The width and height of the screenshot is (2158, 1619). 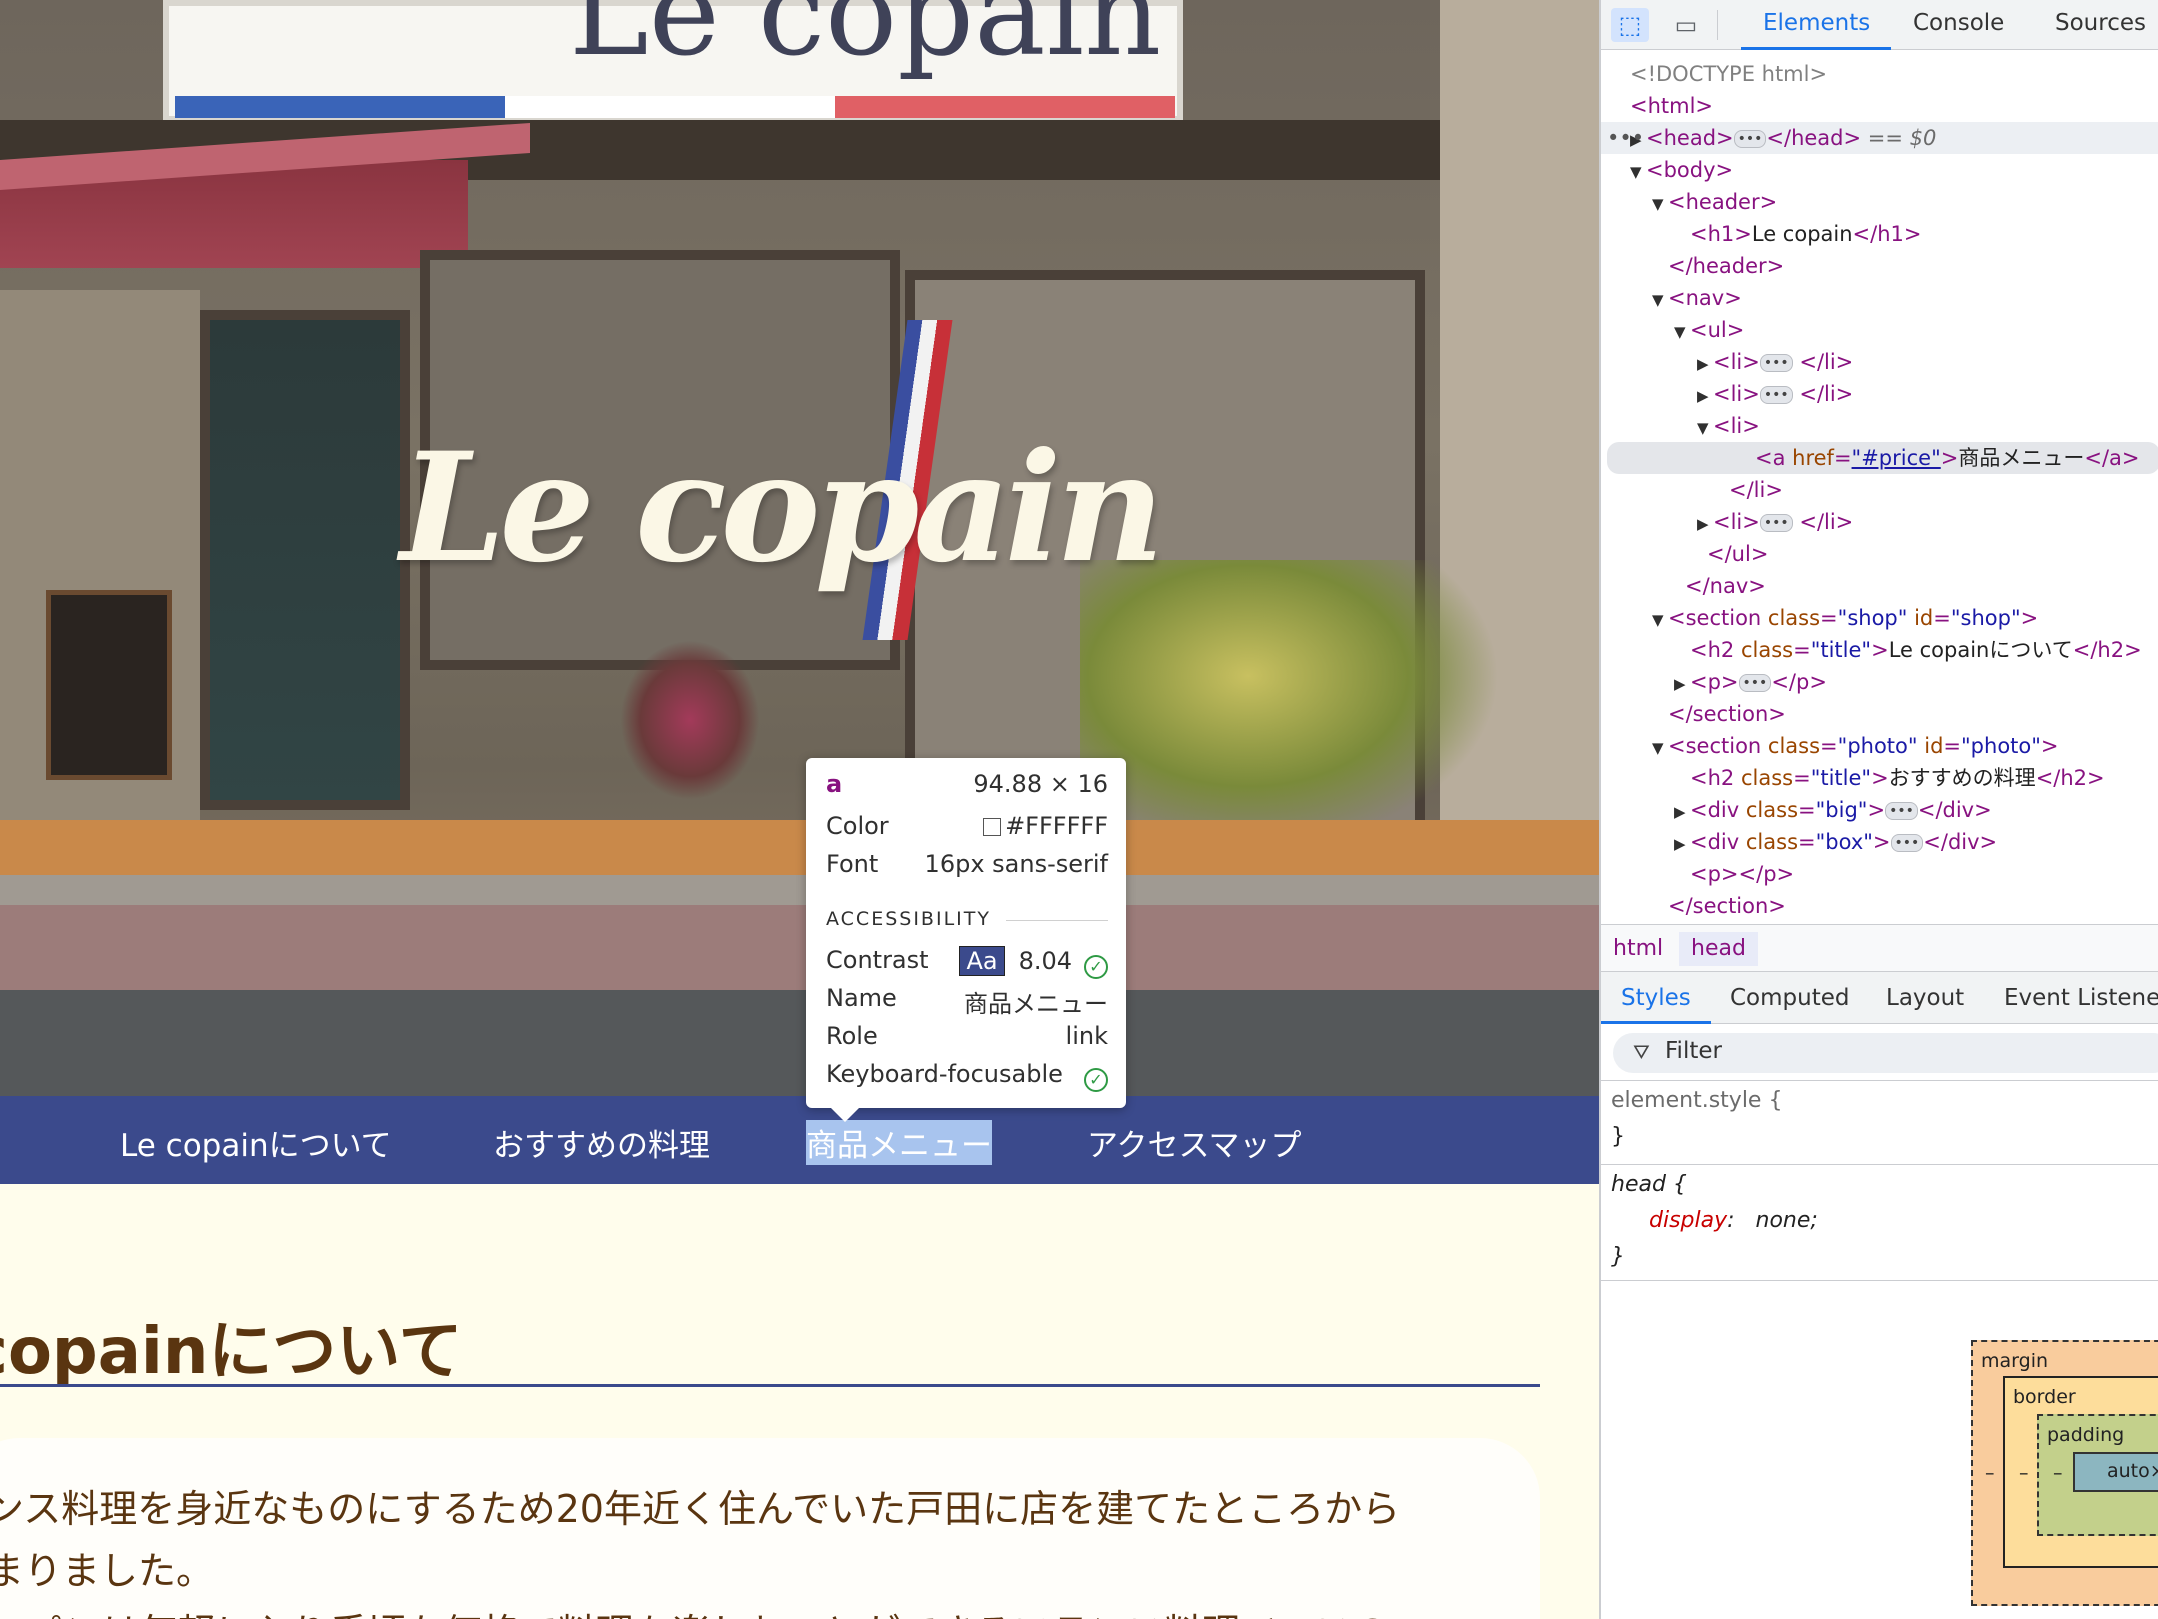 I want to click on nav-link-access-map: アクセスマップ, so click(x=1194, y=1142).